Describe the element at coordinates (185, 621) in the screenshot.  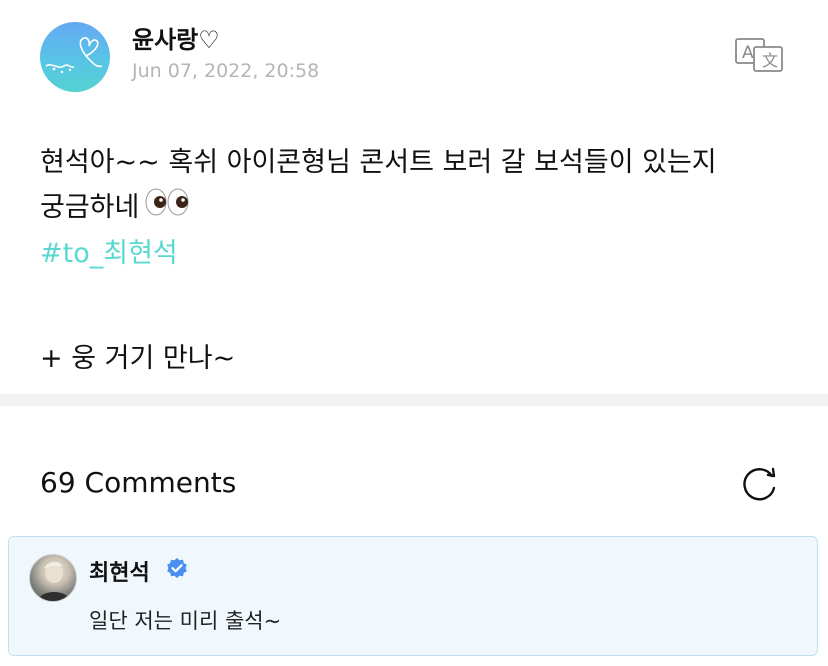
I see `comment-text: 일단 저는 미리 출석~` at that location.